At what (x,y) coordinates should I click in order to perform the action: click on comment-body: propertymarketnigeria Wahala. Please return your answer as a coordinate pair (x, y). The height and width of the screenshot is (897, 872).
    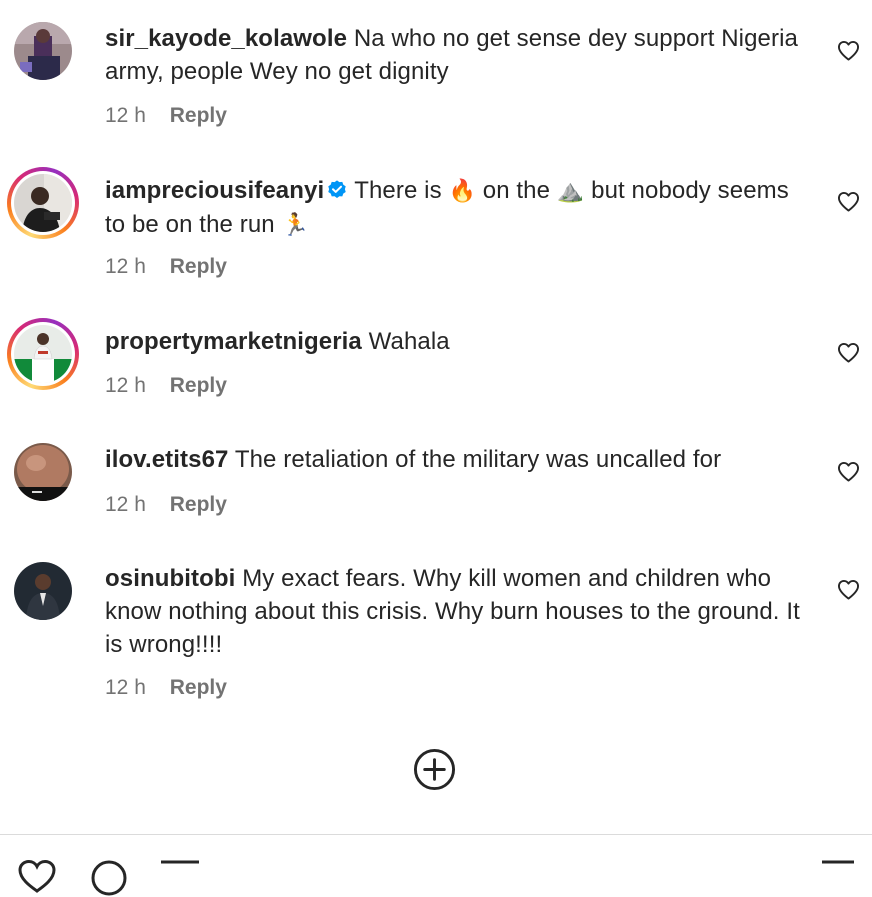
    Looking at the image, I should click on (457, 341).